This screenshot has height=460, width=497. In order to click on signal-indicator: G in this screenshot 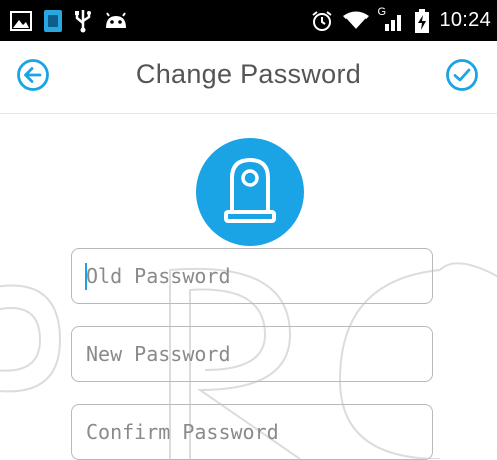, I will do `click(391, 19)`.